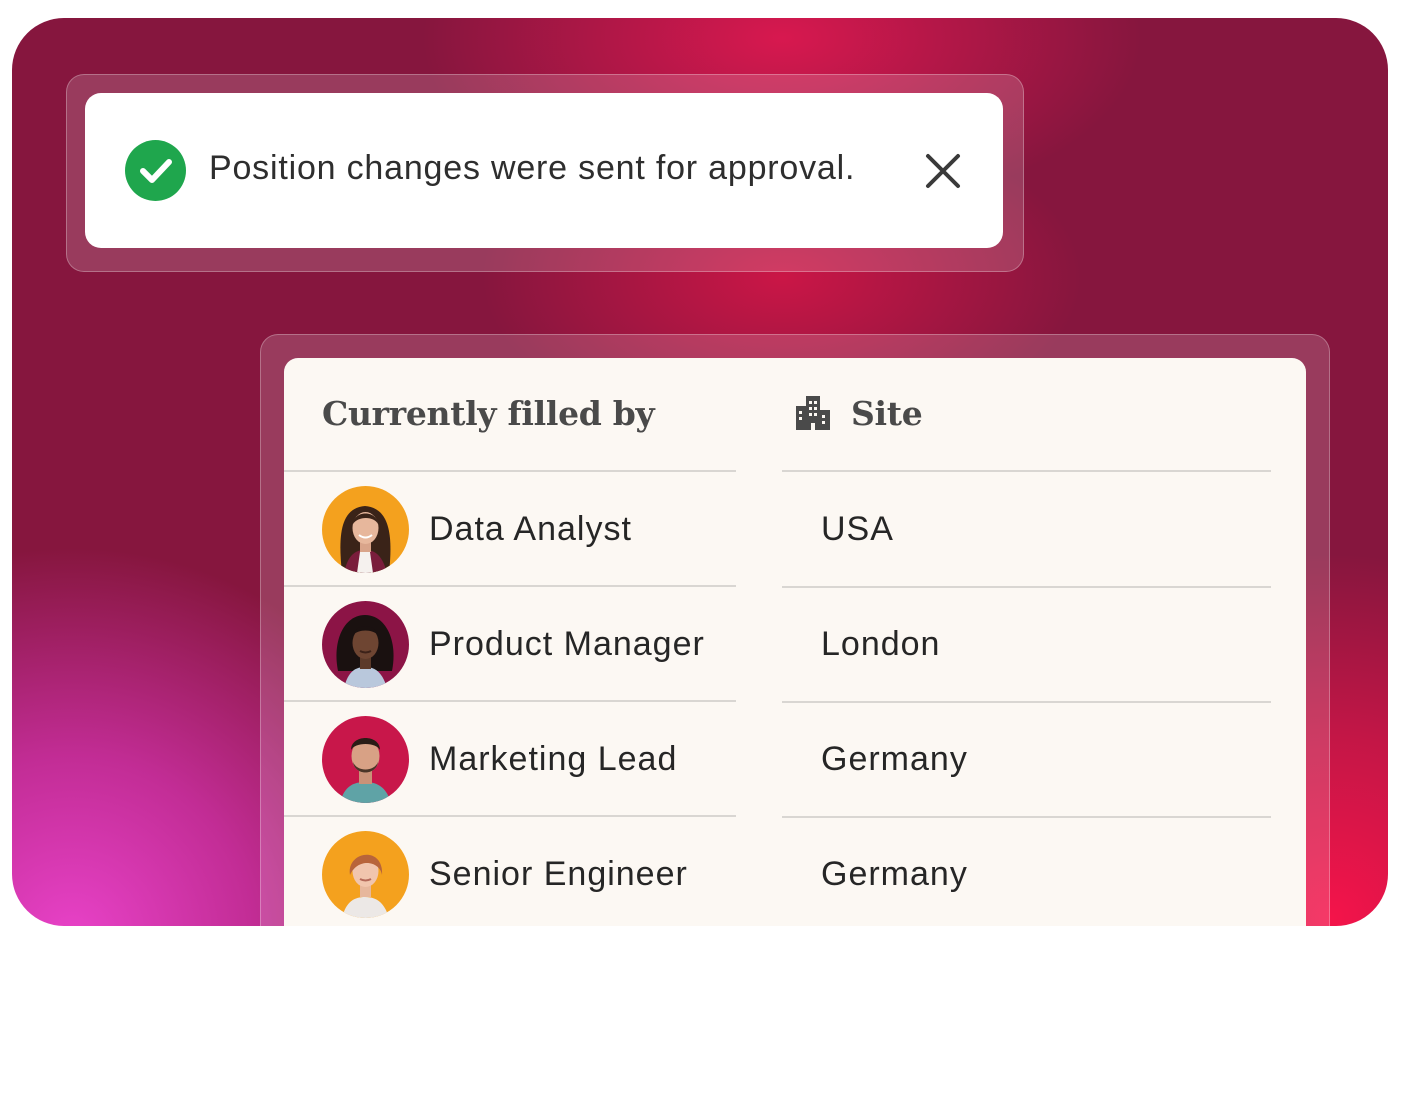 The height and width of the screenshot is (1120, 1406). I want to click on role-name: Product Manager, so click(567, 644).